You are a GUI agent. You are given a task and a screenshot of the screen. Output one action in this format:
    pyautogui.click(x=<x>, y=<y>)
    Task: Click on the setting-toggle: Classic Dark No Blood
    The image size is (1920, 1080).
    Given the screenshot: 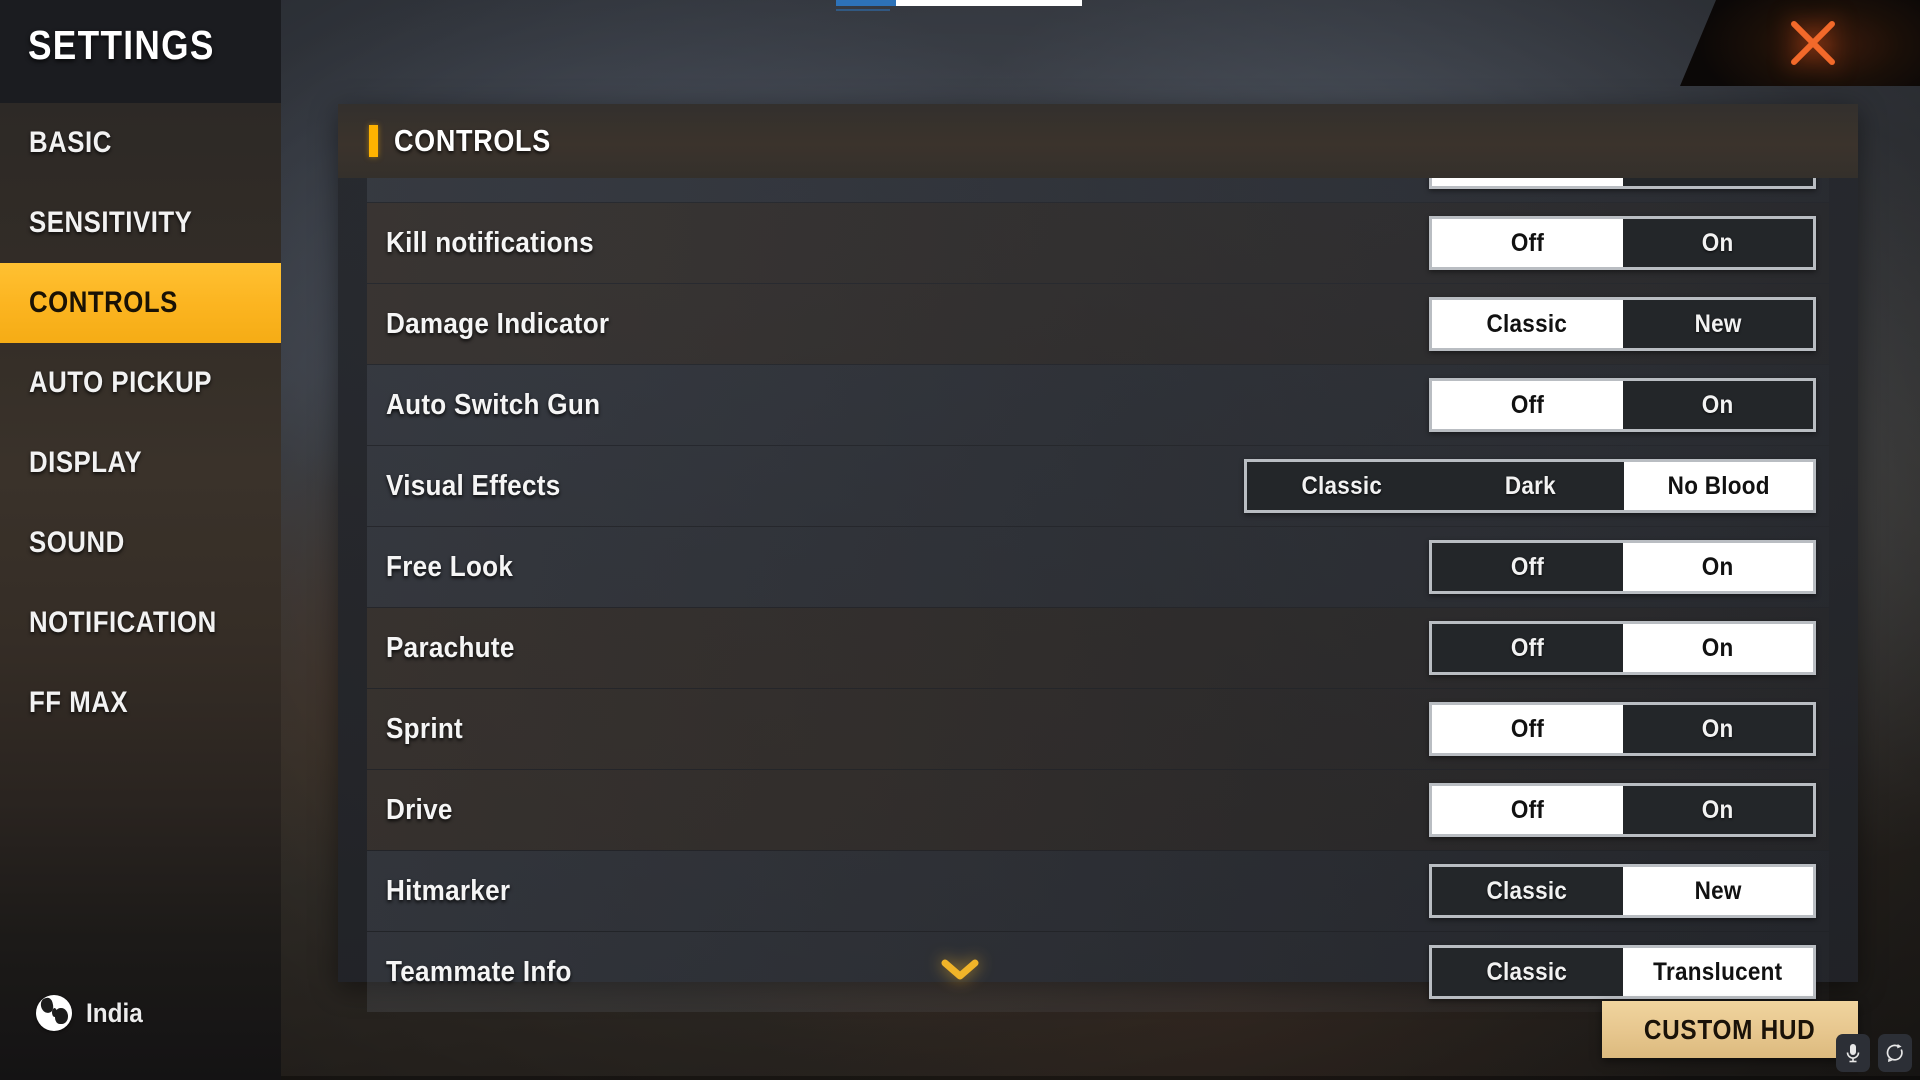 What is the action you would take?
    pyautogui.click(x=1530, y=486)
    